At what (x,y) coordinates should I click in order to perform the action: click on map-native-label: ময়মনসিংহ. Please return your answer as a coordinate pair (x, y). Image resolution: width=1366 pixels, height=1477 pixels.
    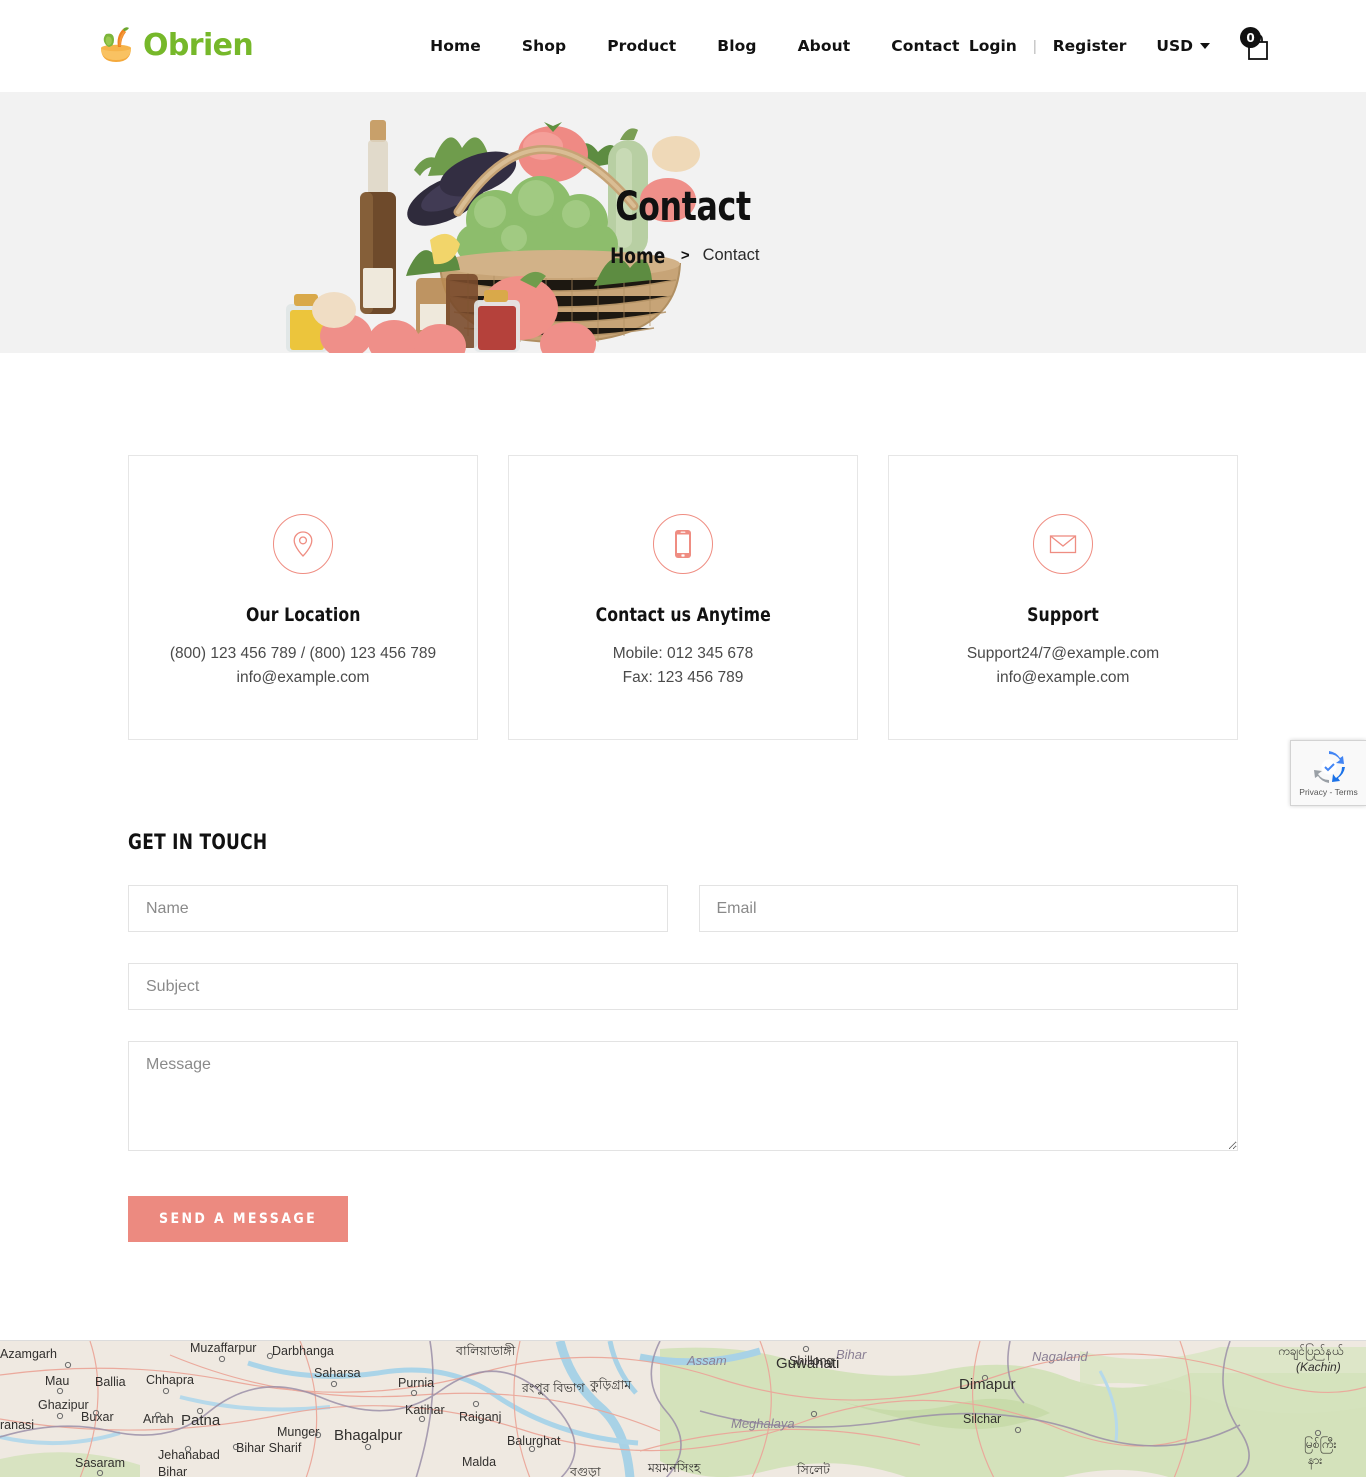
    Looking at the image, I should click on (674, 1467).